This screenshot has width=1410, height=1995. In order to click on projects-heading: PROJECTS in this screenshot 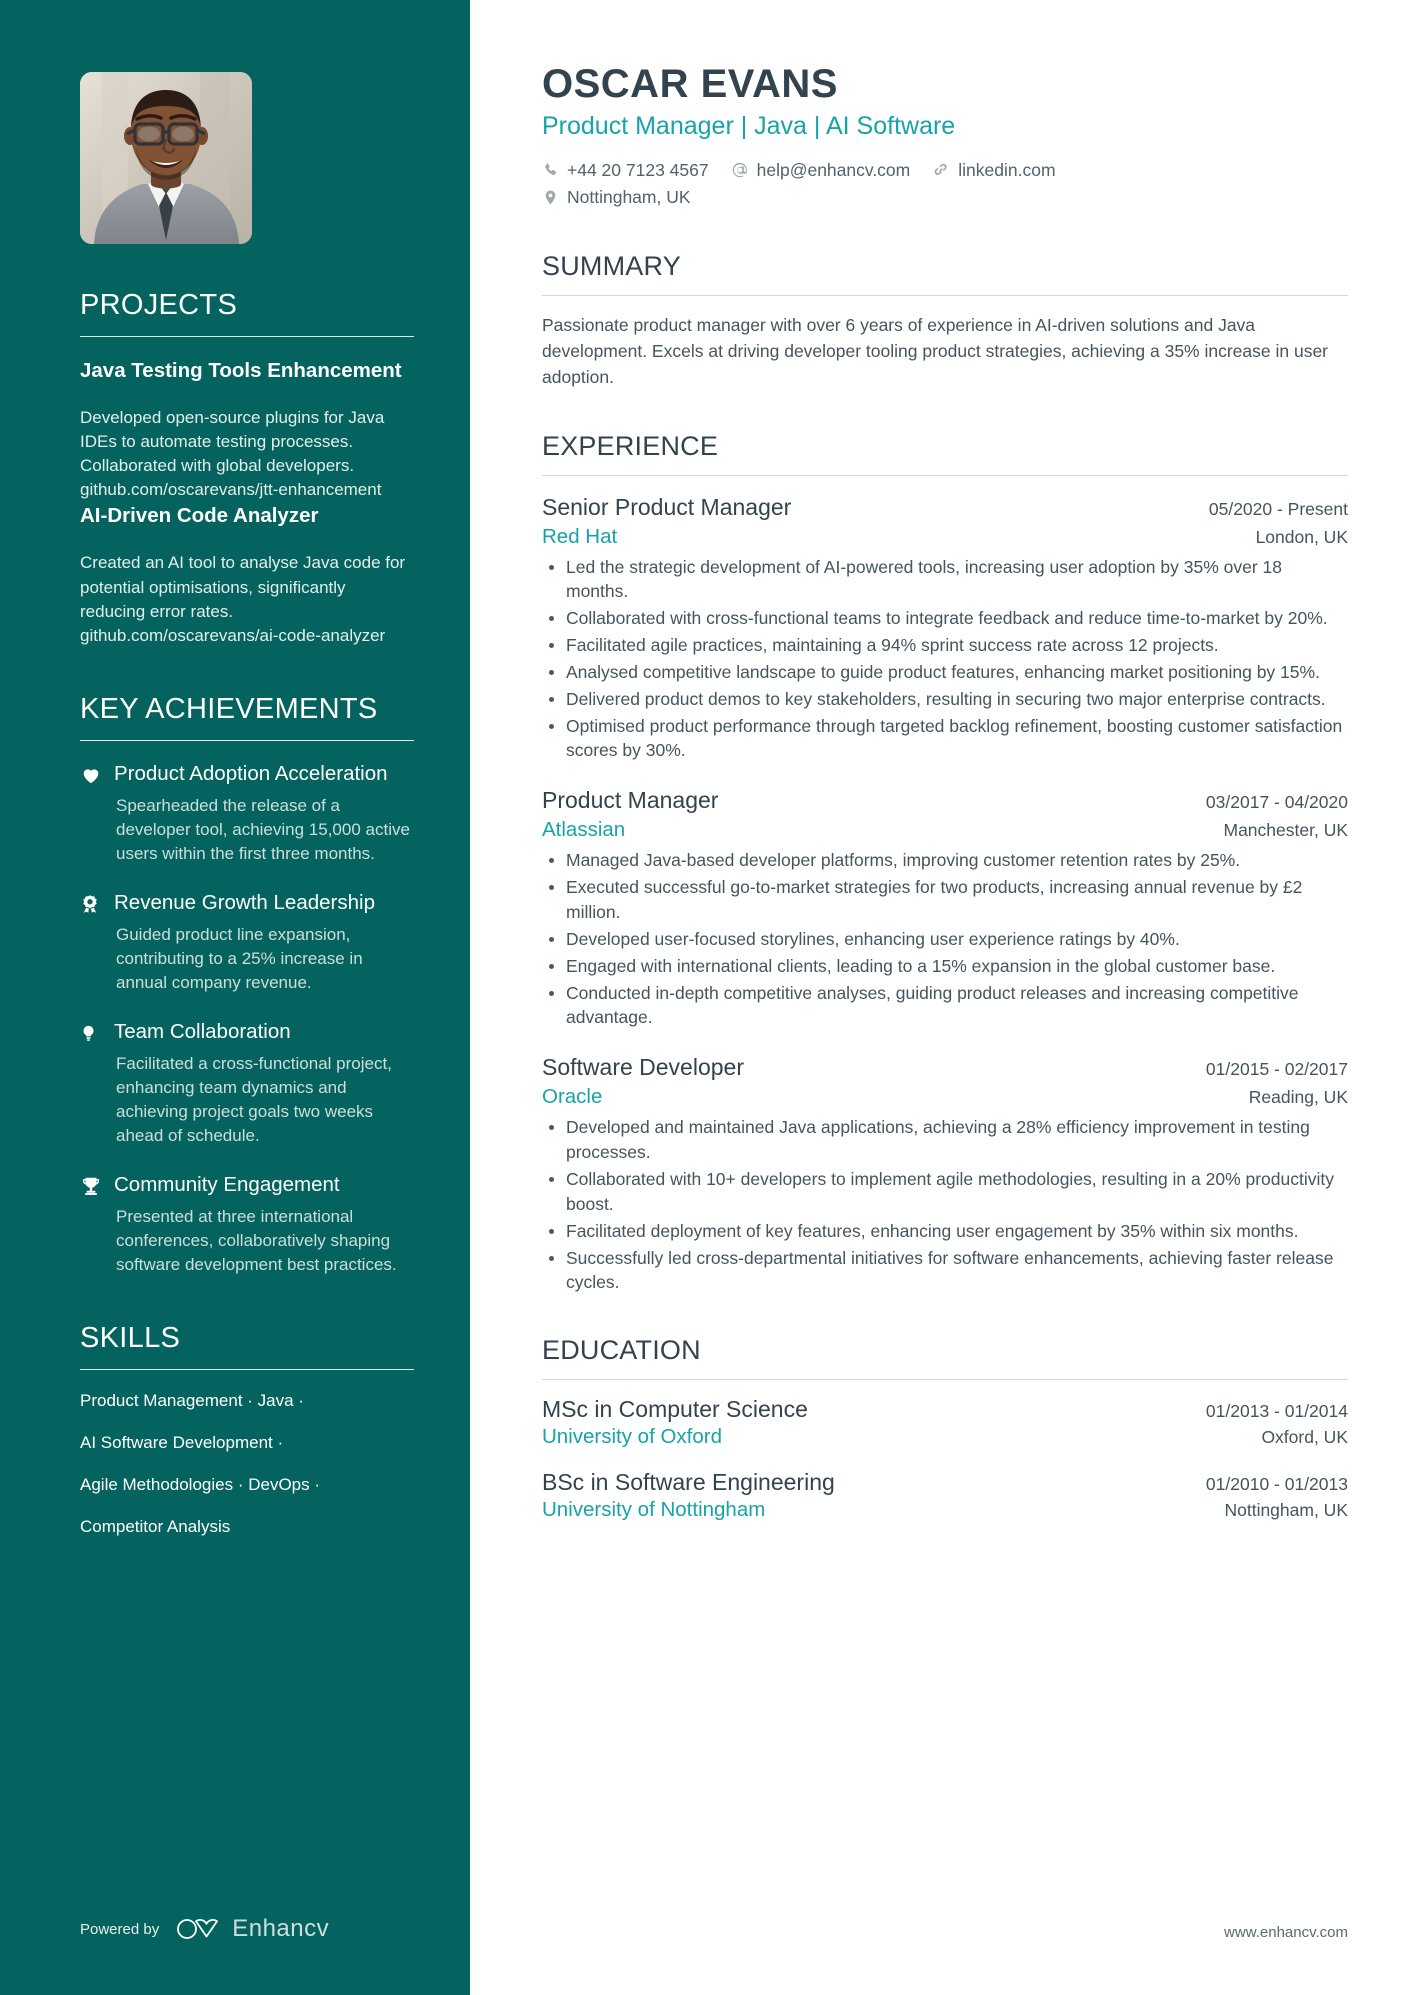, I will do `click(159, 305)`.